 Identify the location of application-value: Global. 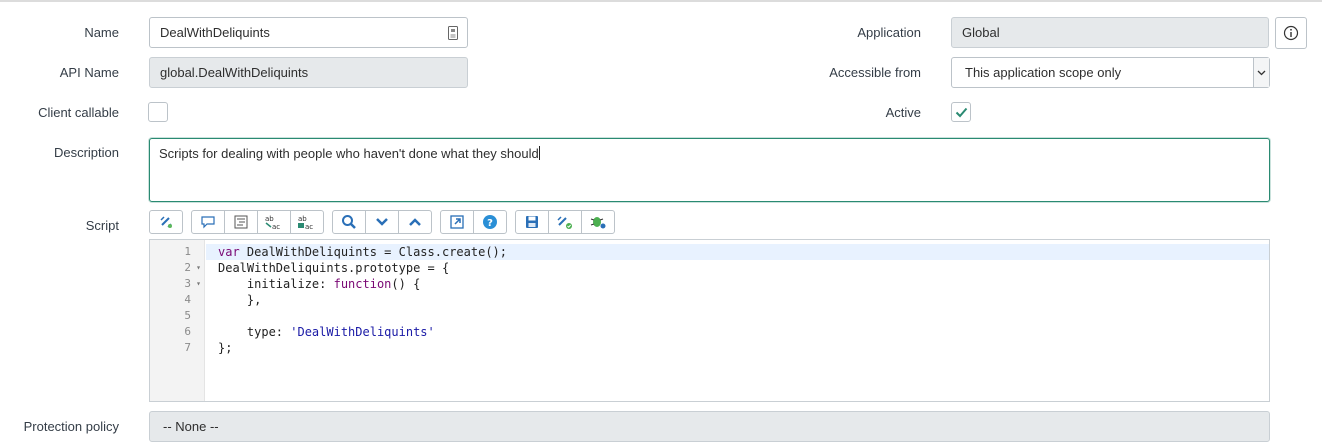
(981, 32).